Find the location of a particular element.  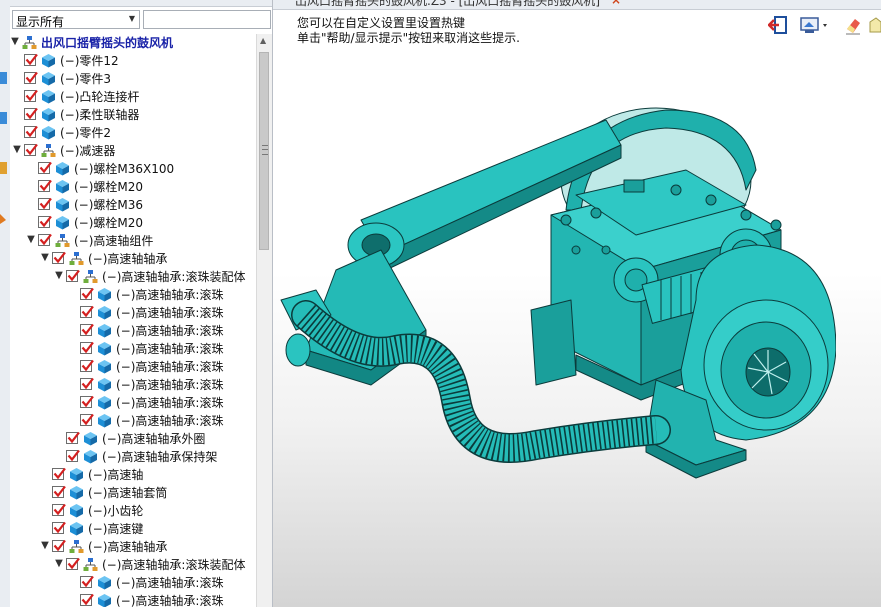

hint-line-1: 您可以在自定义设置里设置热键 is located at coordinates (381, 23).